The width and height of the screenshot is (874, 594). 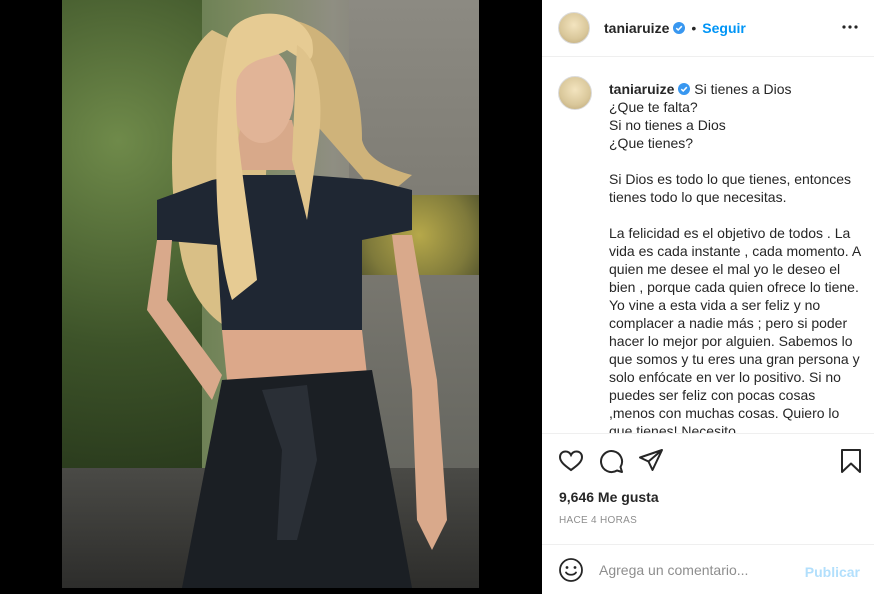 I want to click on comment-icon, so click(x=611, y=461).